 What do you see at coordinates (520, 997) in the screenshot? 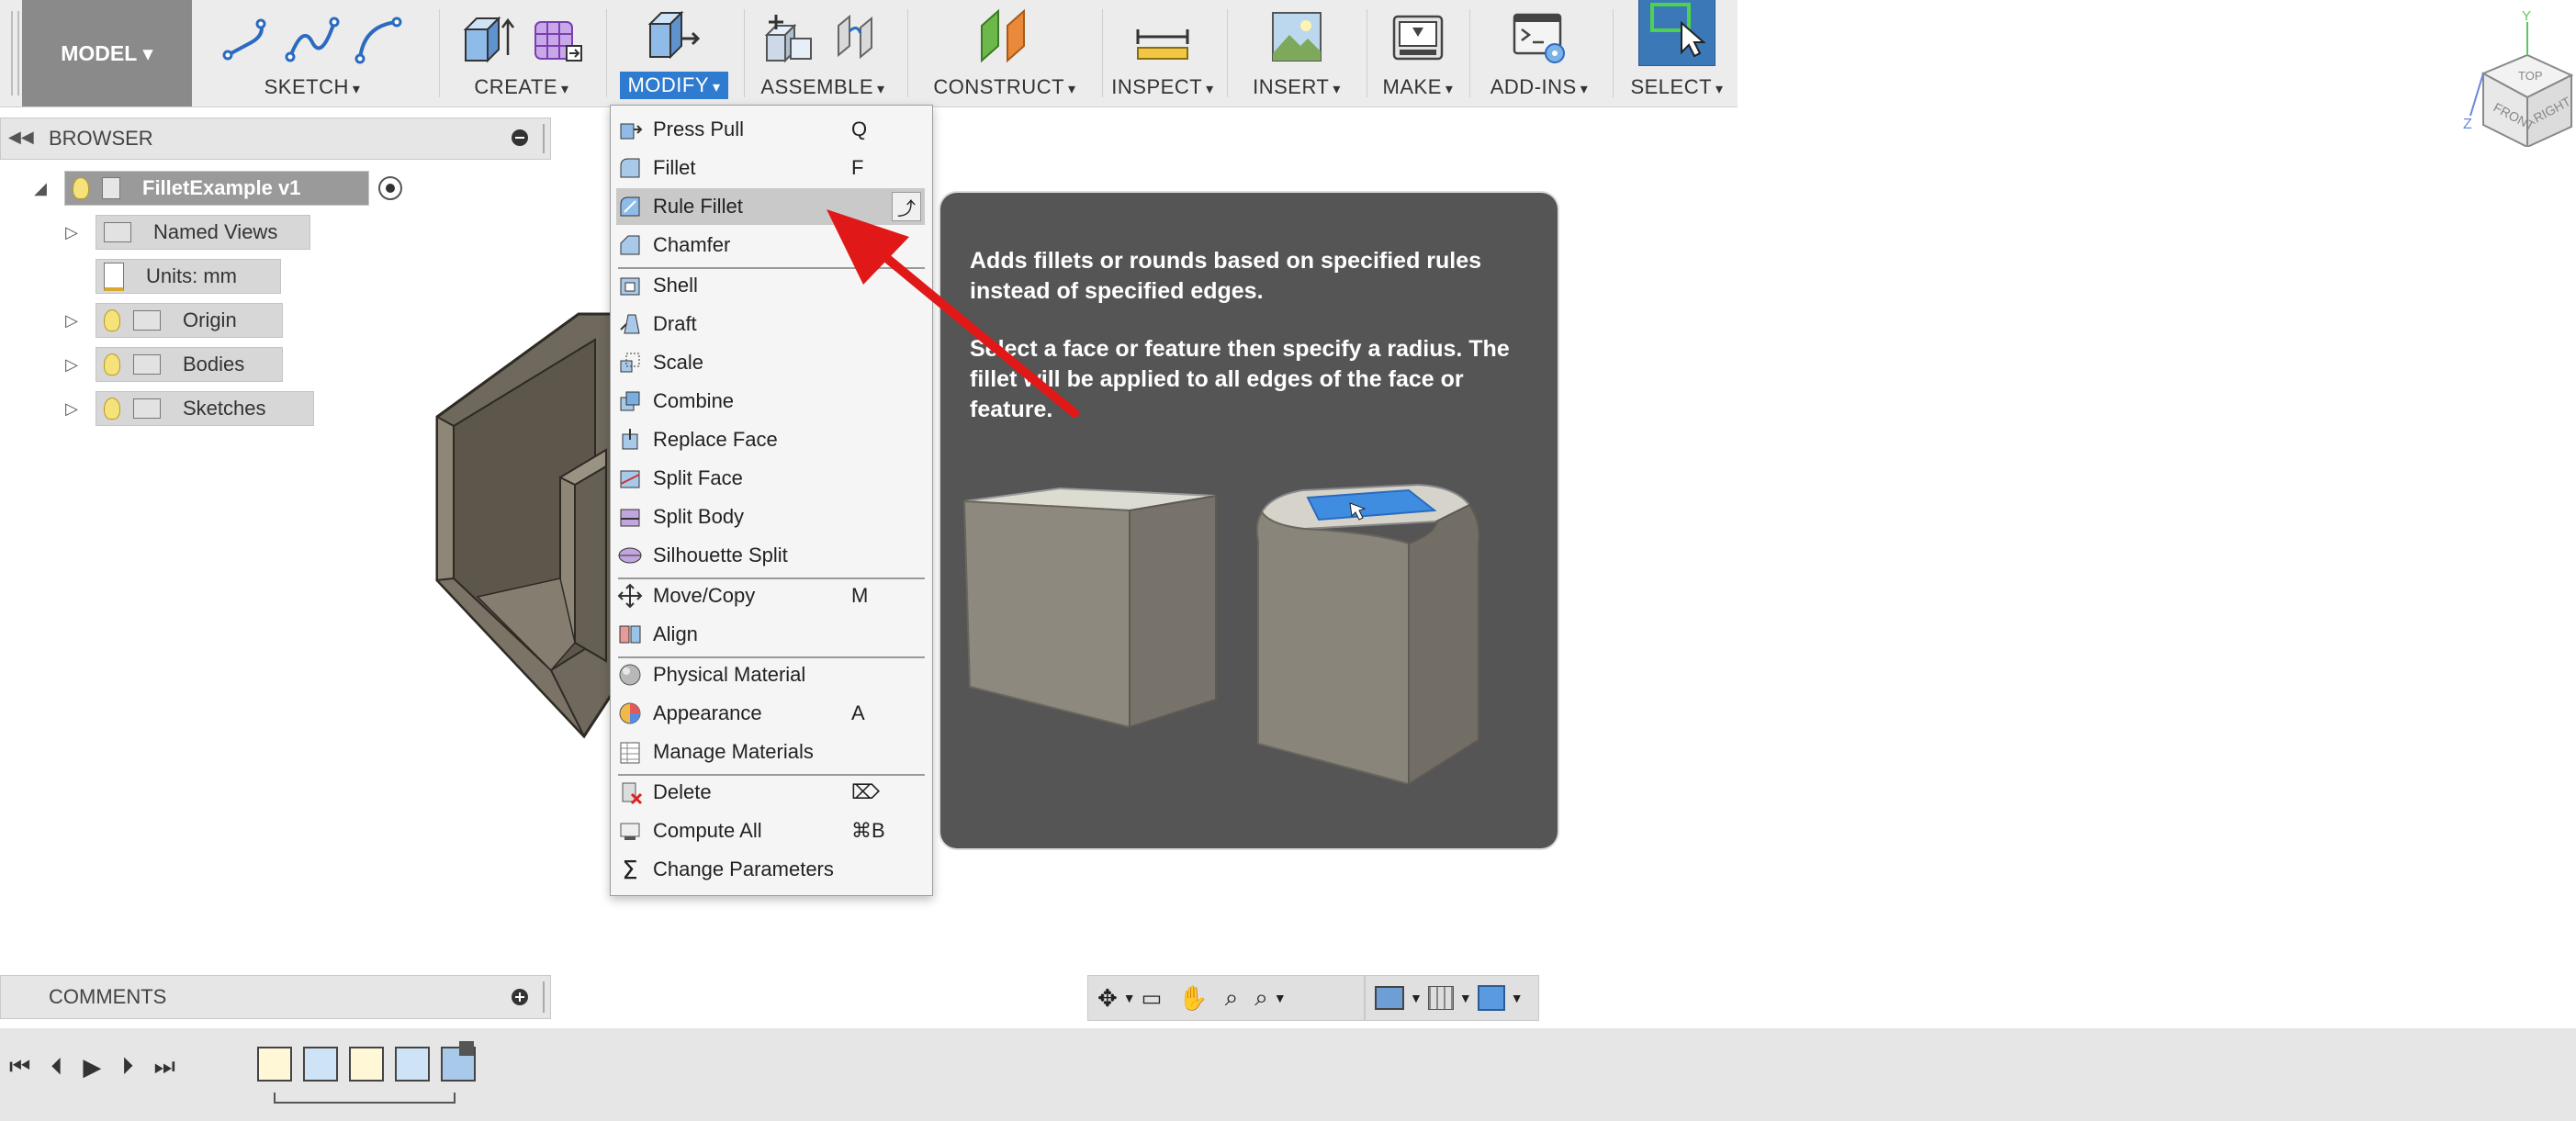
I see `plus-icon` at bounding box center [520, 997].